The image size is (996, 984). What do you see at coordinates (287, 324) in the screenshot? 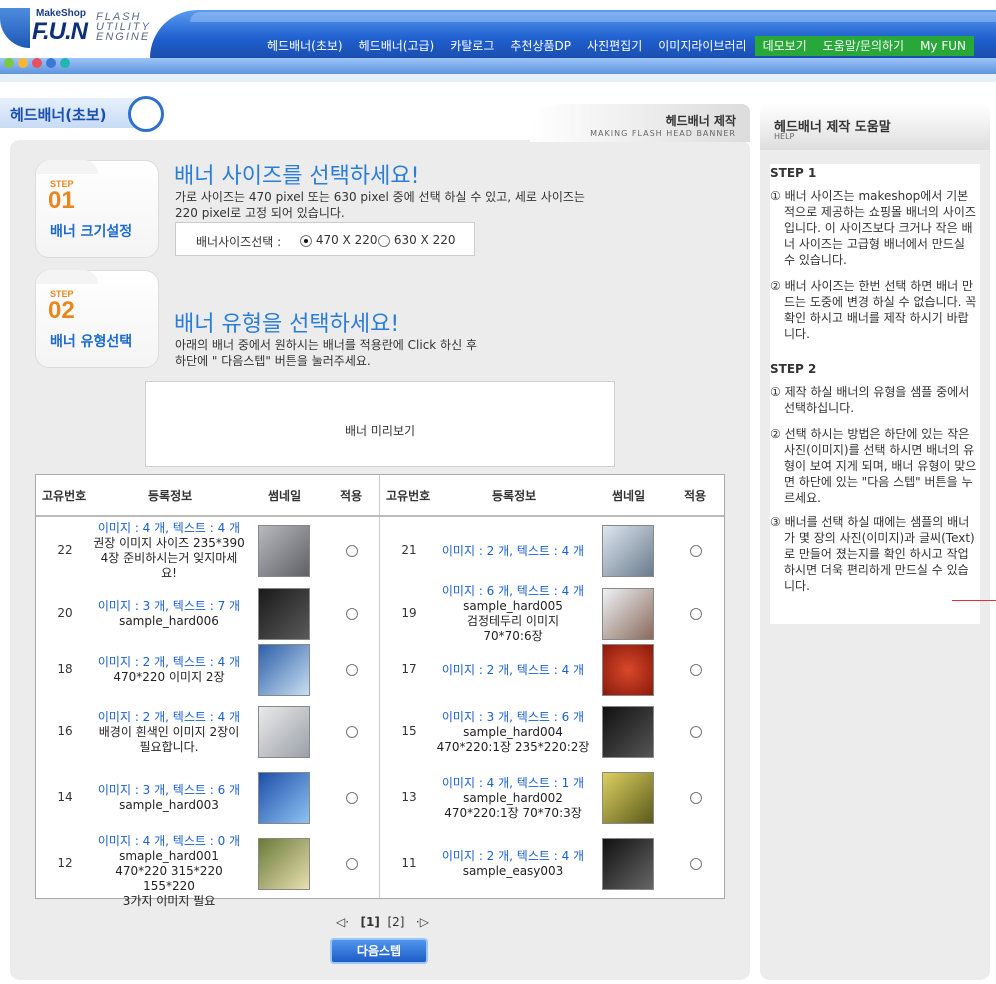
I see `step2-title: 배너 유형을 선택하세요!` at bounding box center [287, 324].